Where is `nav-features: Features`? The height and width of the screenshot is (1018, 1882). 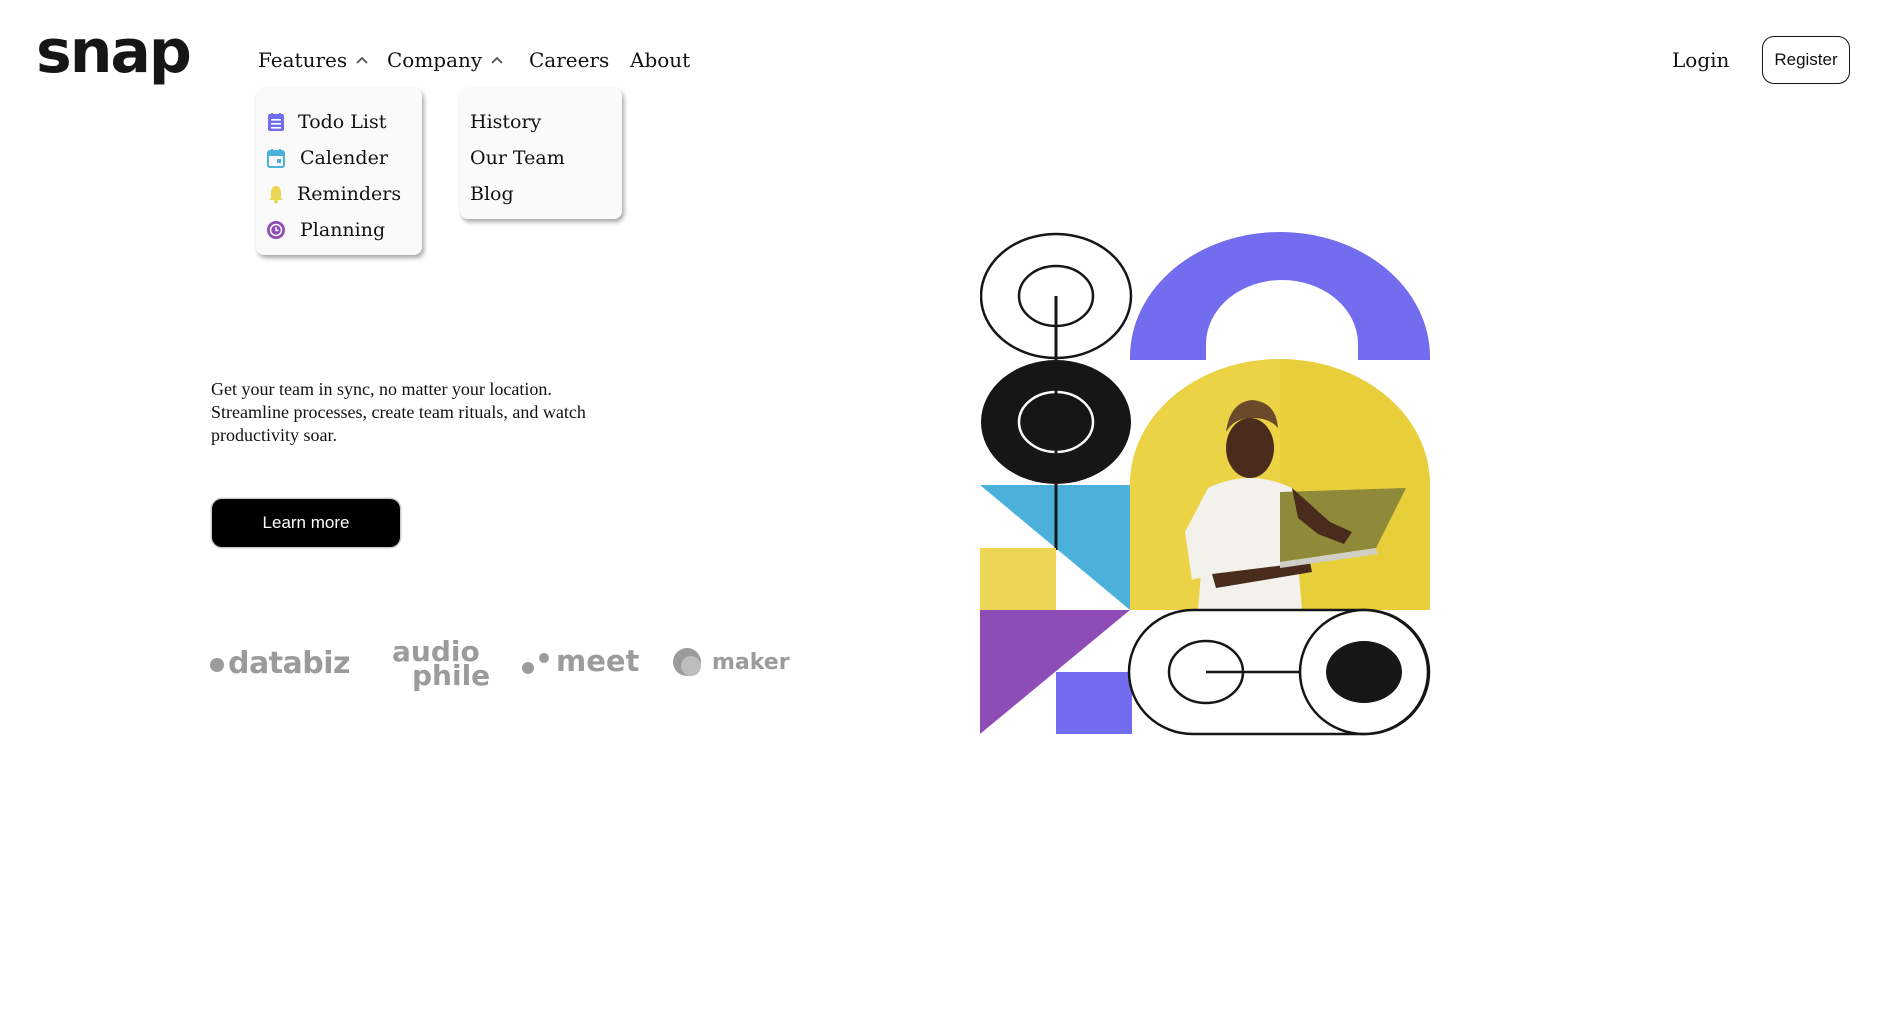
nav-features: Features is located at coordinates (313, 60).